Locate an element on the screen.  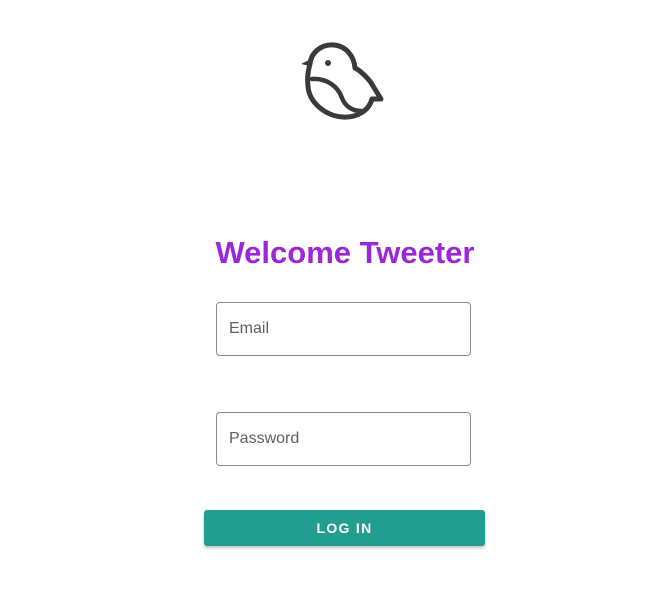
page-title: Welcome Tweeter is located at coordinates (345, 252).